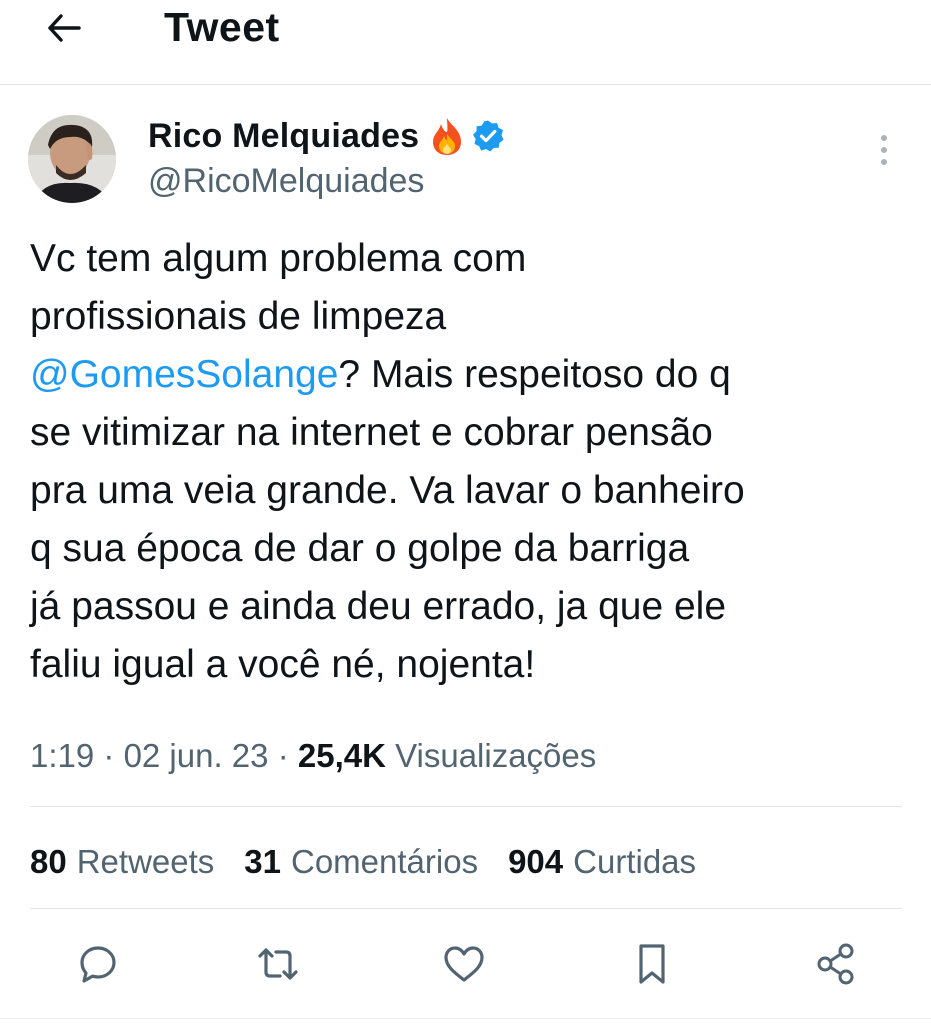 The height and width of the screenshot is (1024, 931). I want to click on arrow-left-icon, so click(64, 28).